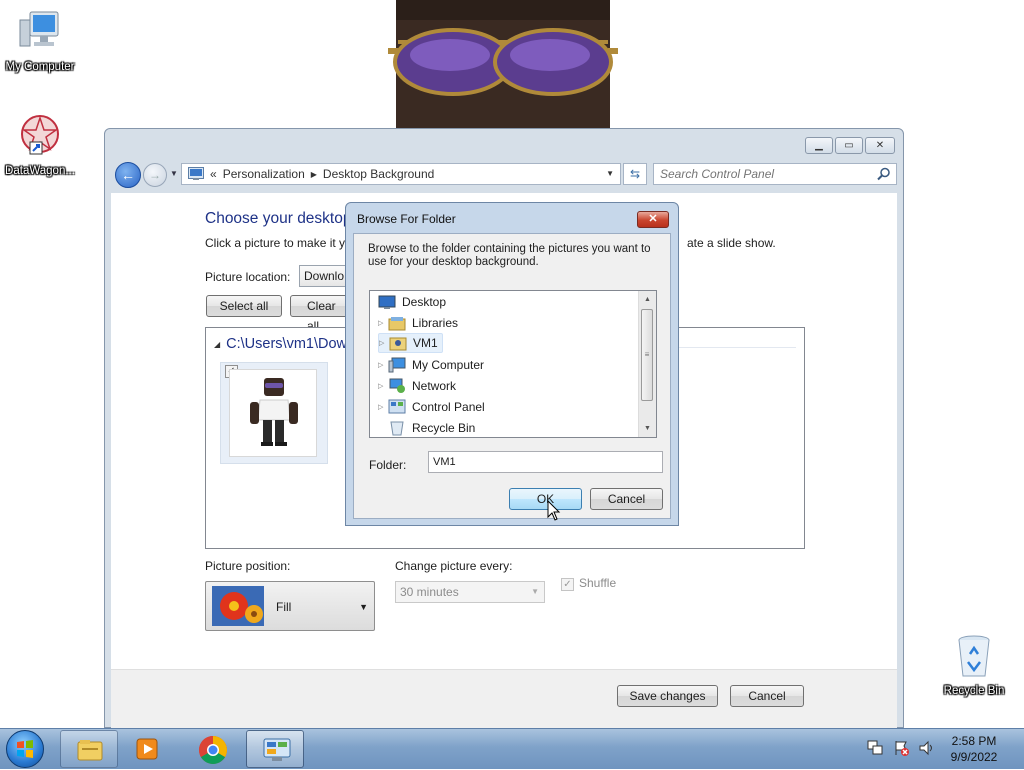 The height and width of the screenshot is (770, 1024). I want to click on taskbar-control-panel, so click(275, 749).